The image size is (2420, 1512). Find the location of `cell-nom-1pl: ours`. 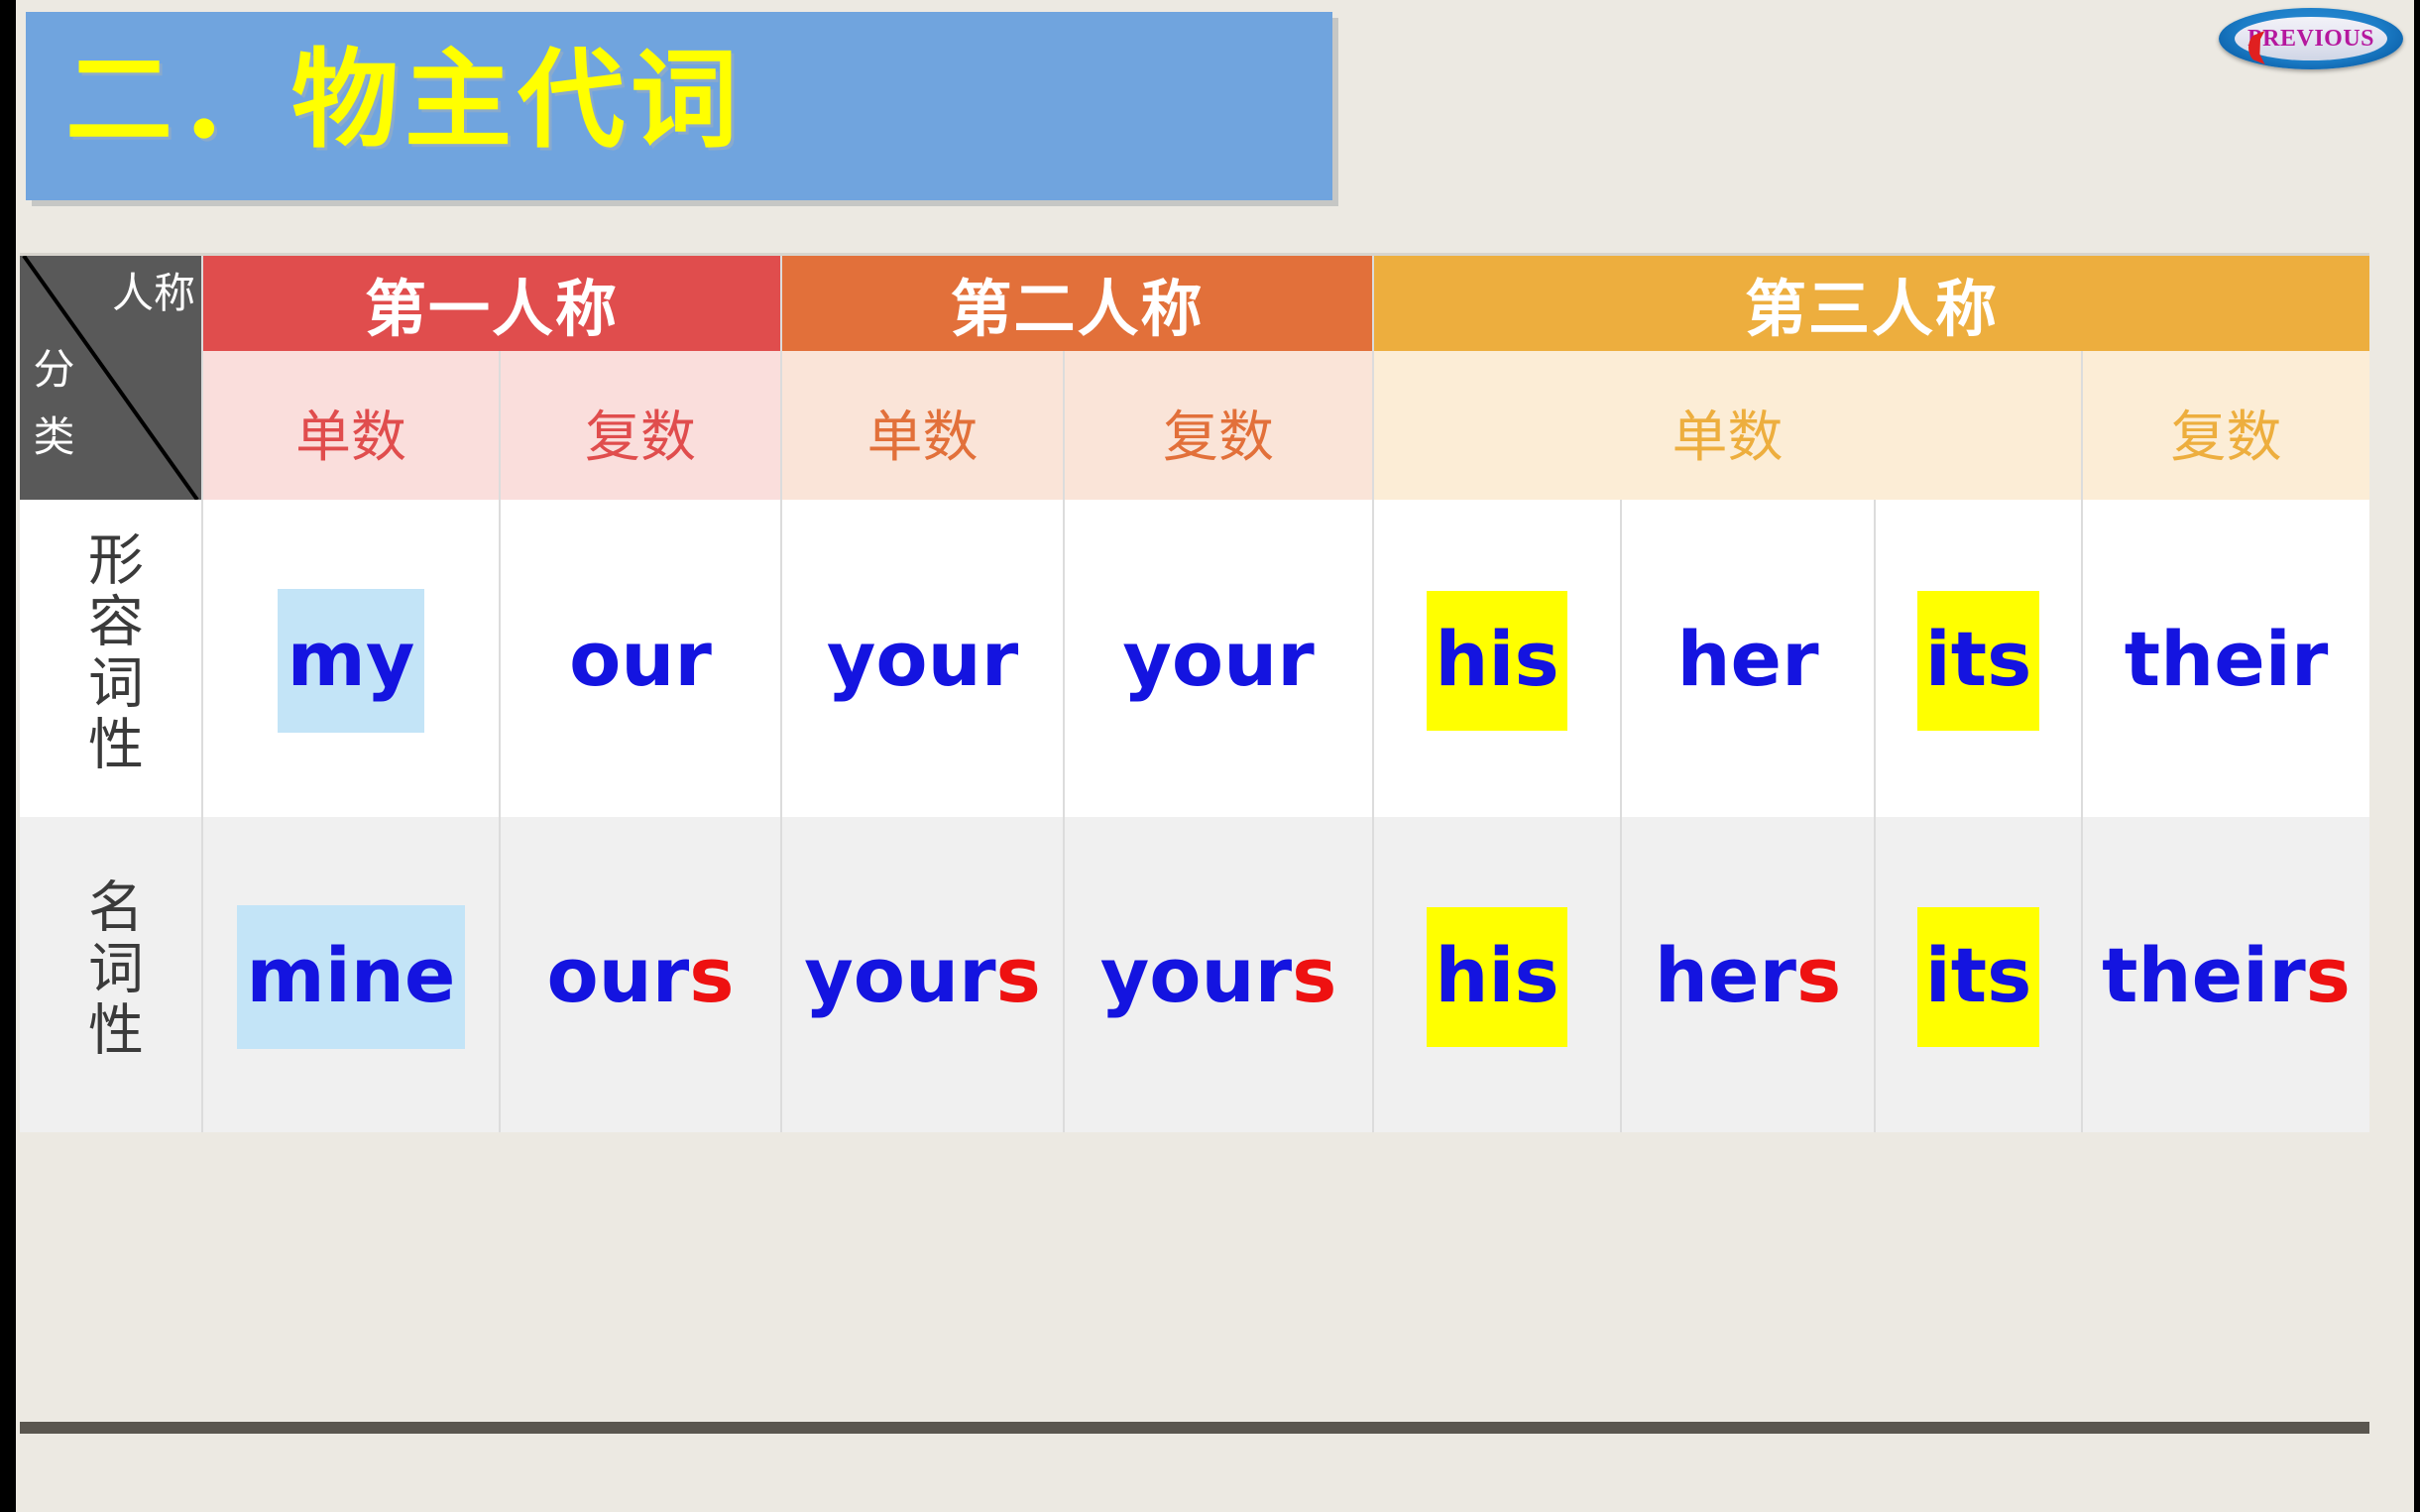

cell-nom-1pl: ours is located at coordinates (641, 974).